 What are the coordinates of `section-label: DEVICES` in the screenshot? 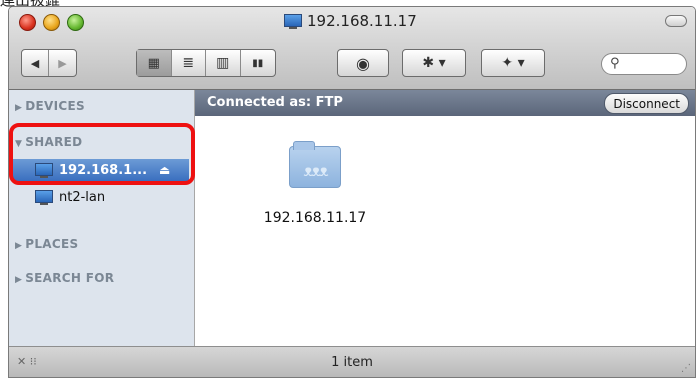 It's located at (55, 106).